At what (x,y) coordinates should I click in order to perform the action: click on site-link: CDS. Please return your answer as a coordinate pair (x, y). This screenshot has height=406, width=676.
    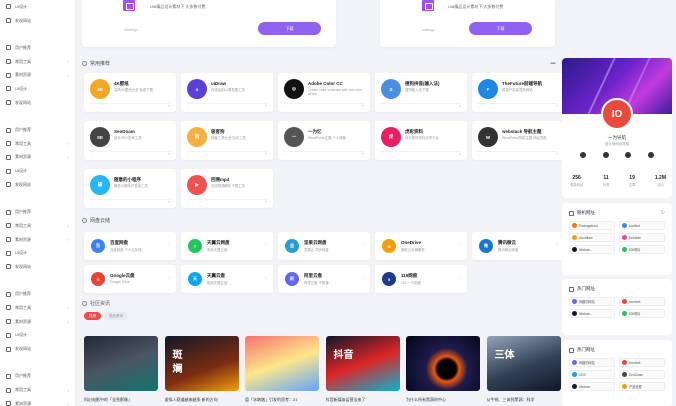
    Looking at the image, I should click on (592, 374).